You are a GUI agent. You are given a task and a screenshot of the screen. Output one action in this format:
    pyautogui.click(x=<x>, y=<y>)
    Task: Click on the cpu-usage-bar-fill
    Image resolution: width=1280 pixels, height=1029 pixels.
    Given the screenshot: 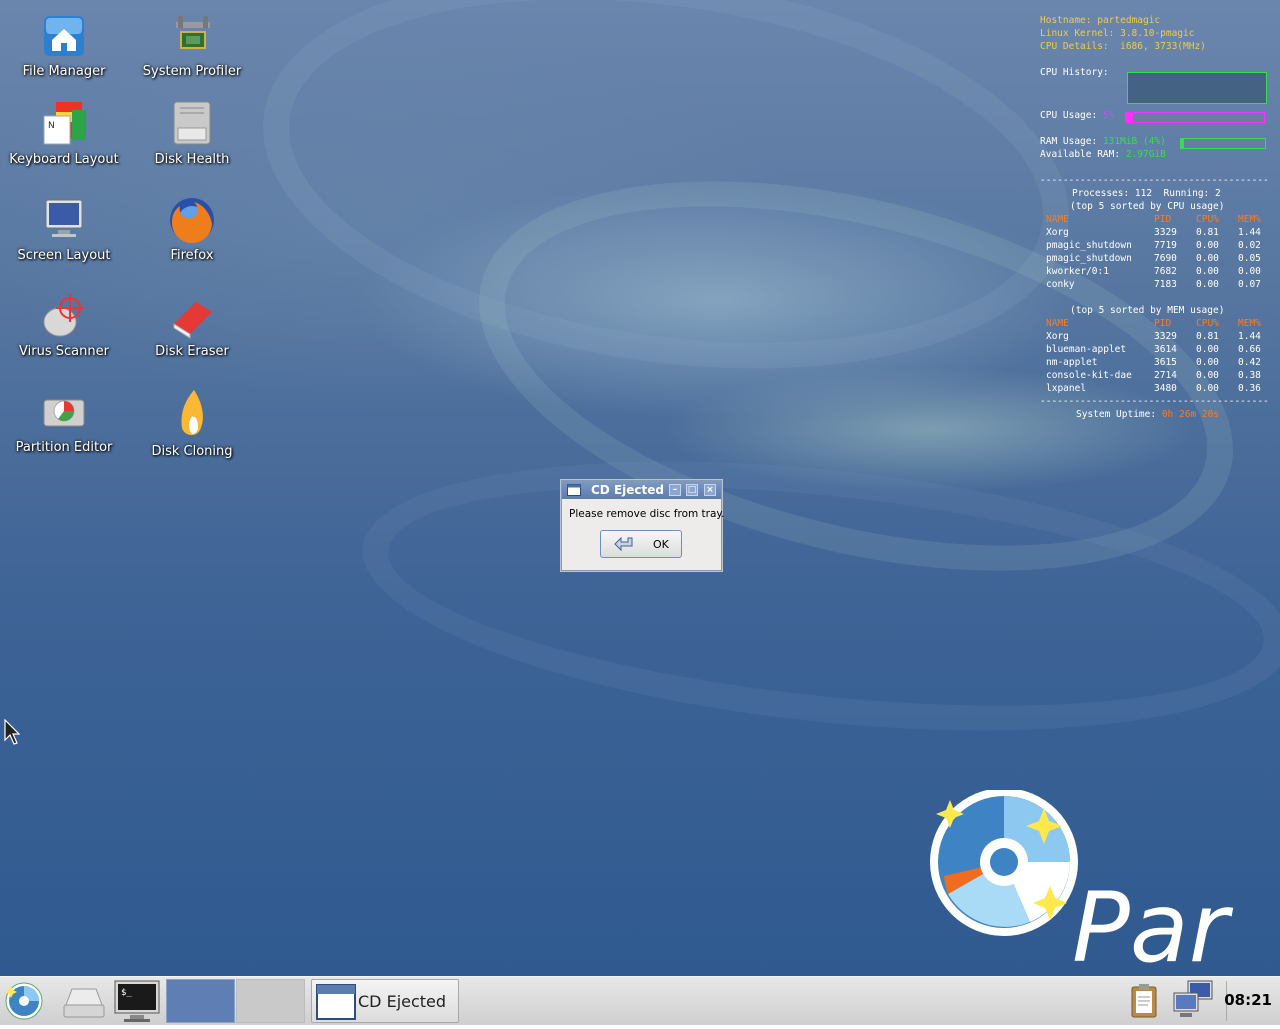 What is the action you would take?
    pyautogui.click(x=1129, y=117)
    